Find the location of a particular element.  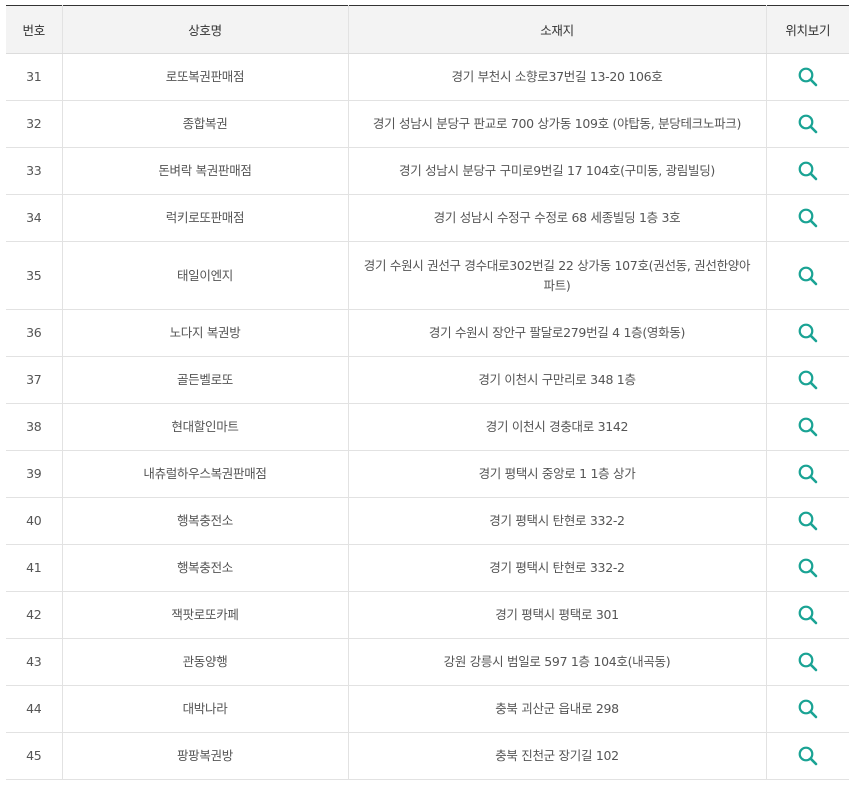

store-name: 노다지 복권방 is located at coordinates (205, 333).